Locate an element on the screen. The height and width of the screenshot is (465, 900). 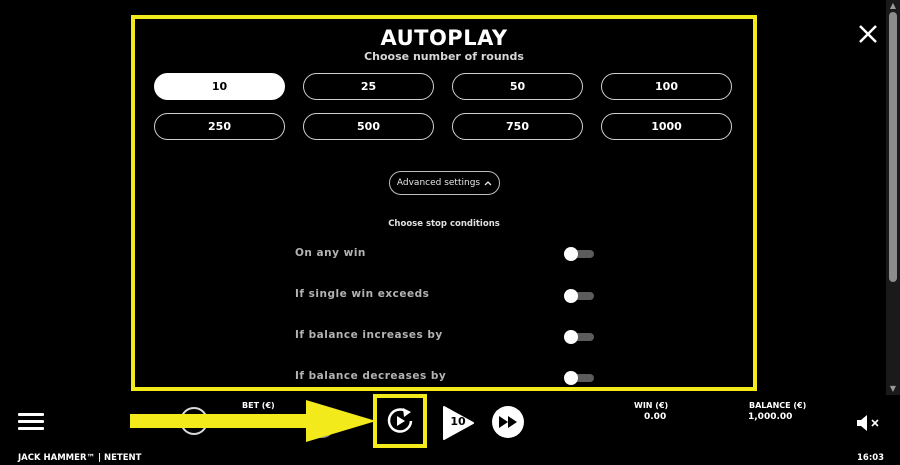
spin-button: 10 is located at coordinates (458, 423).